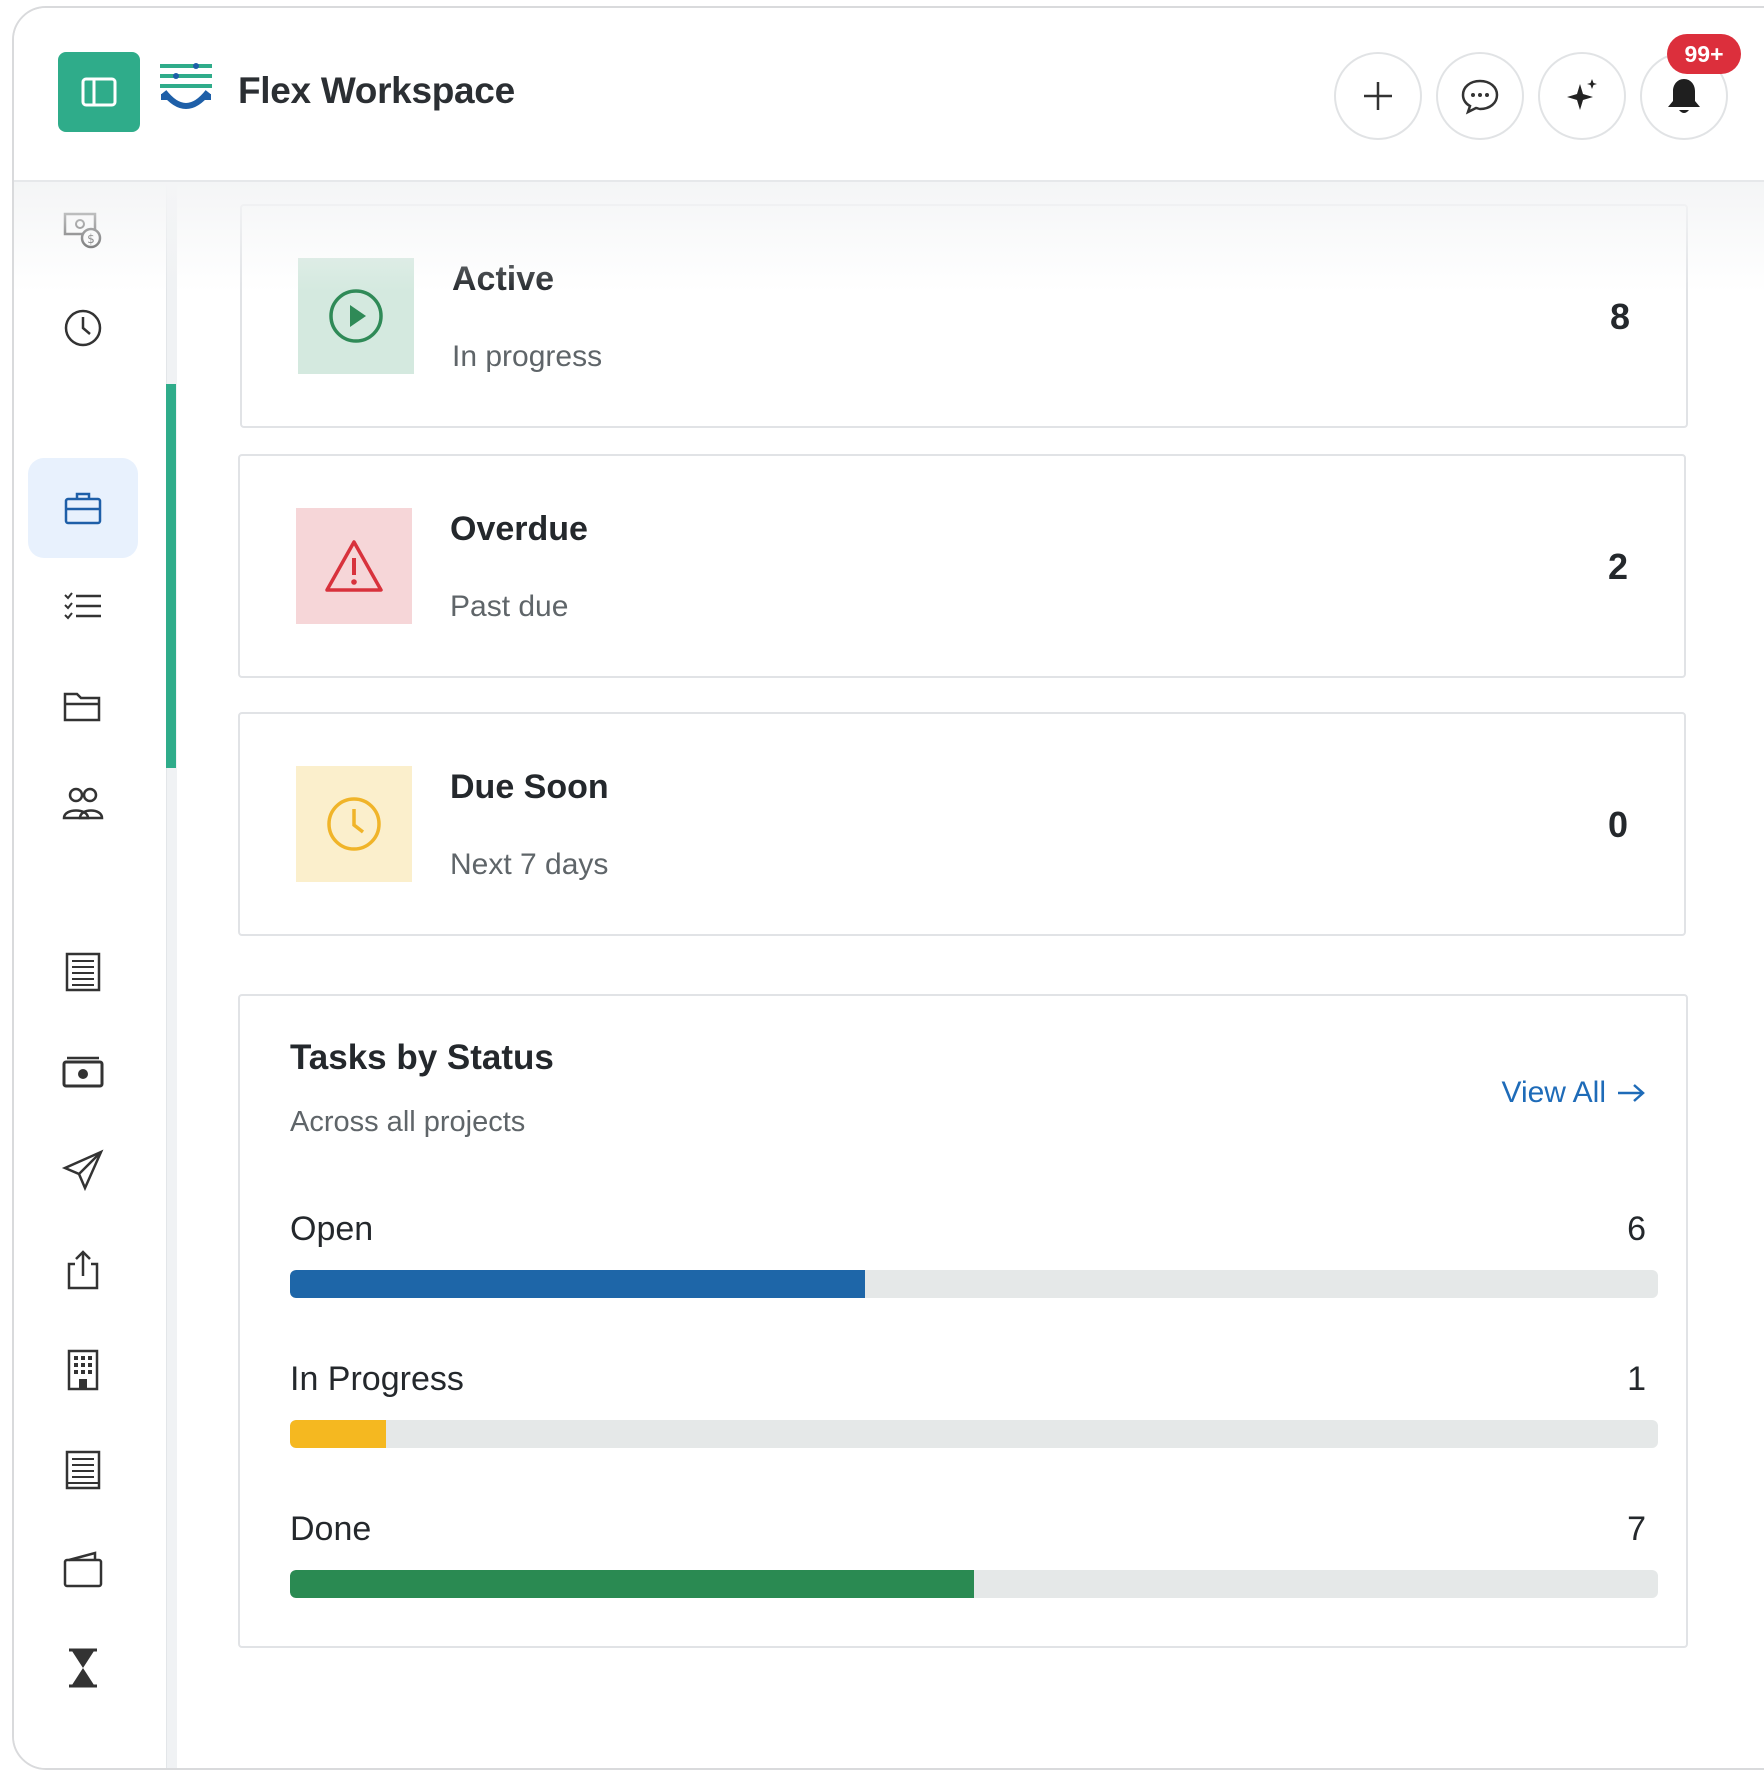 Image resolution: width=1764 pixels, height=1770 pixels. I want to click on document-icon, so click(83, 972).